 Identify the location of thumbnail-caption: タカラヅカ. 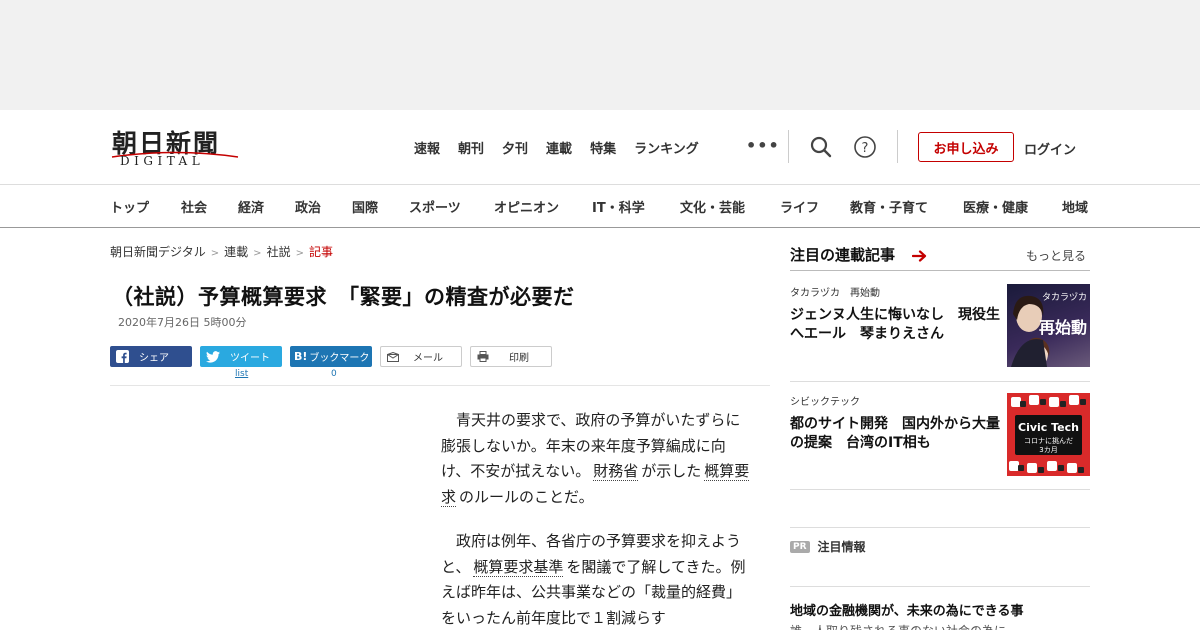
(1064, 298).